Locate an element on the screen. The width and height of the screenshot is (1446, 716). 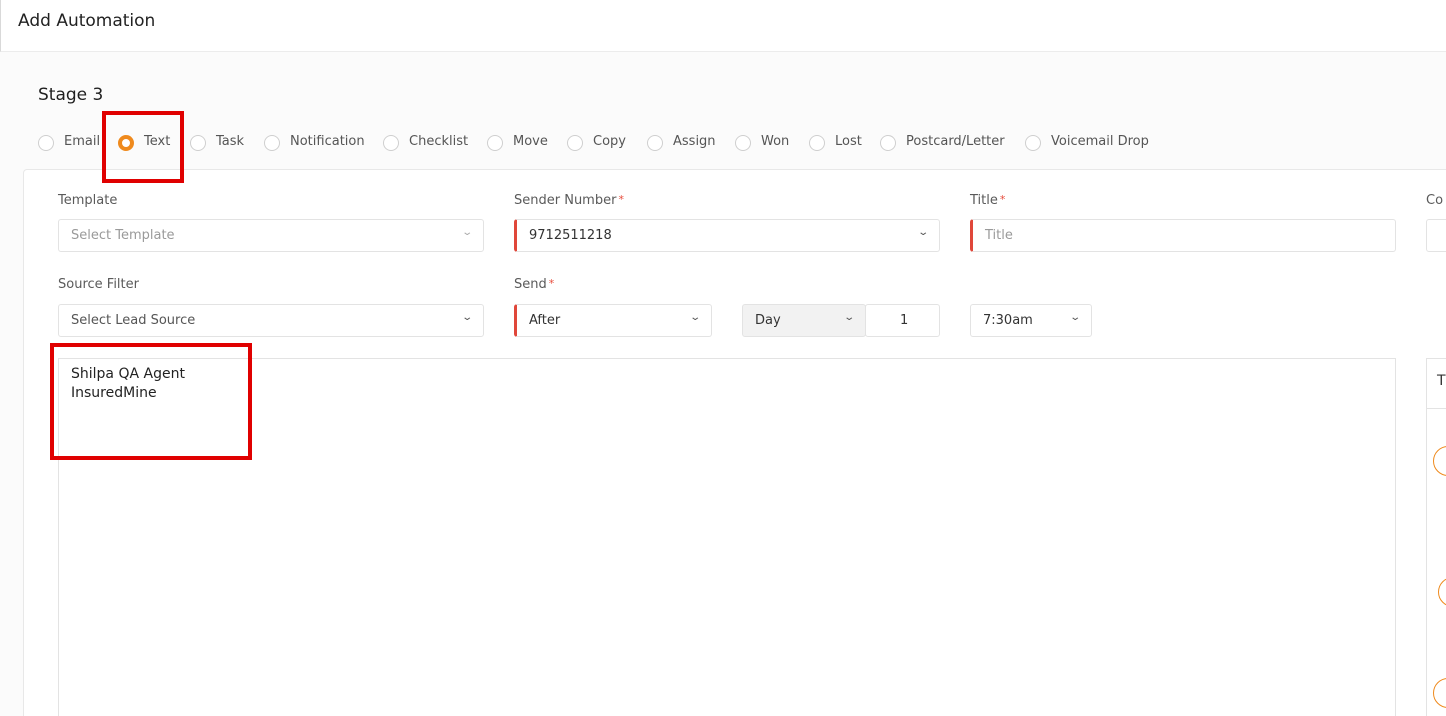
radio-label: Postcard/Letter is located at coordinates (955, 141).